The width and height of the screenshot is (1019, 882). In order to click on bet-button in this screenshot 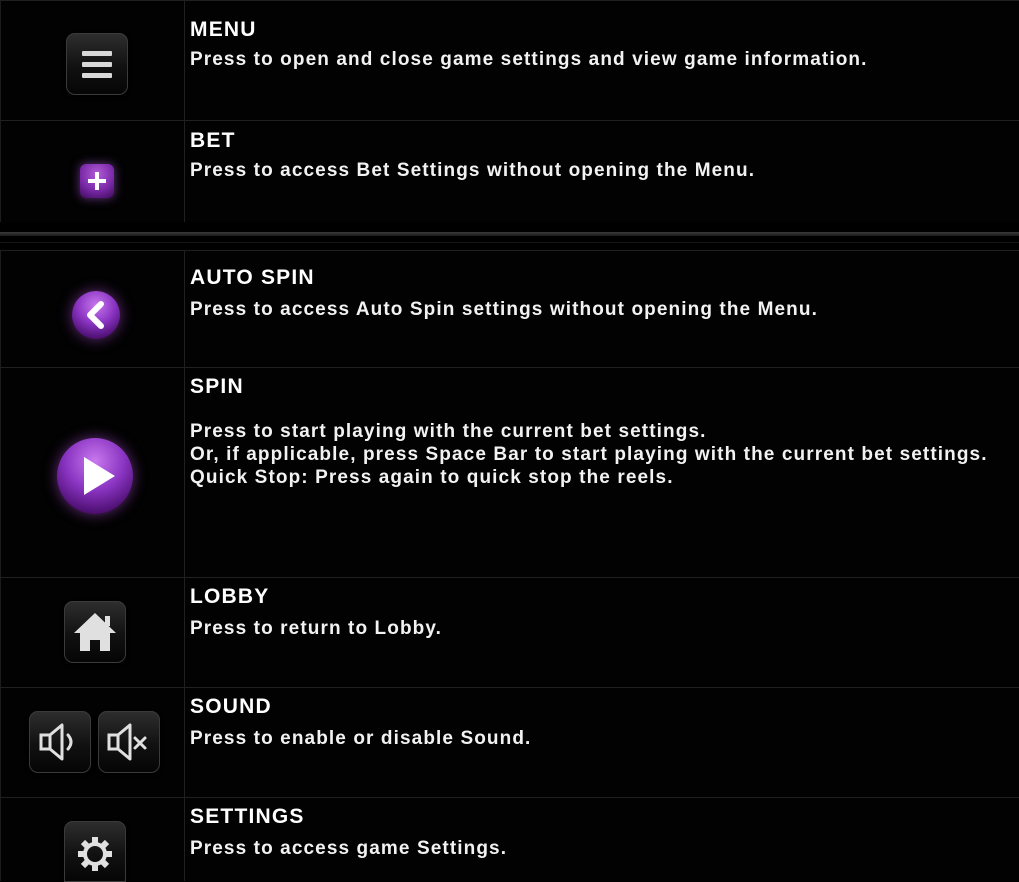, I will do `click(97, 181)`.